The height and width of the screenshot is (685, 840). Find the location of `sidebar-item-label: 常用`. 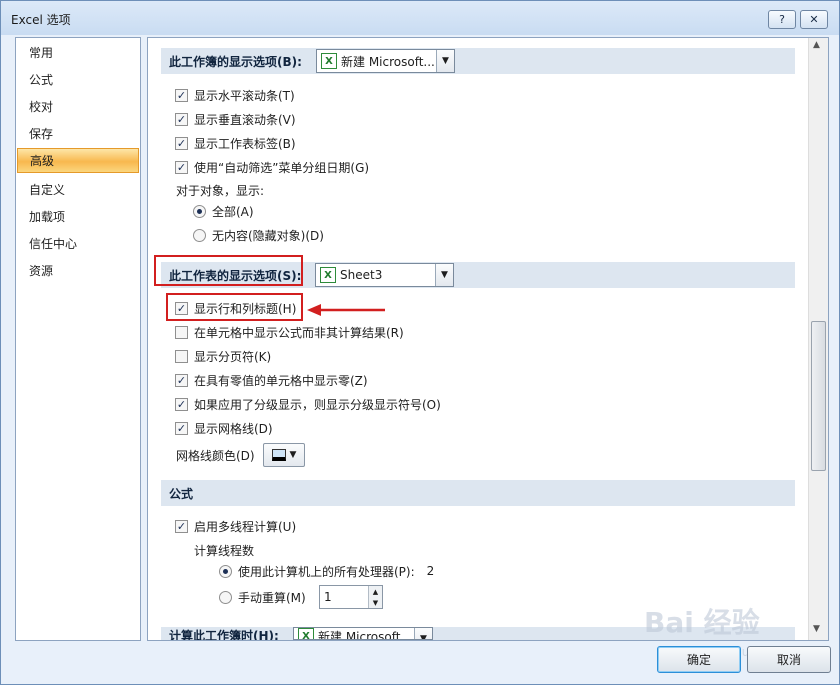

sidebar-item-label: 常用 is located at coordinates (41, 53).